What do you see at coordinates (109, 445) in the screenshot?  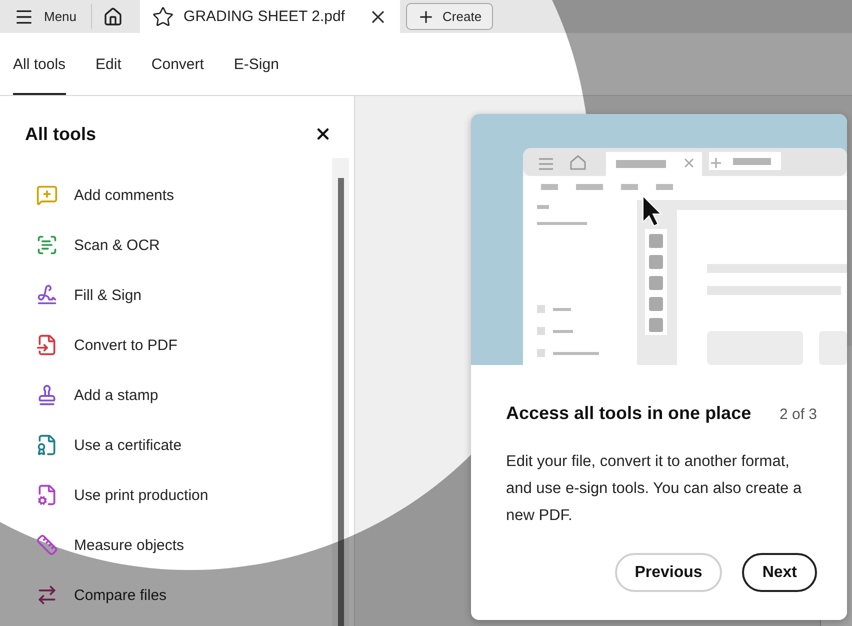 I see `tool-item: Use a certificate` at bounding box center [109, 445].